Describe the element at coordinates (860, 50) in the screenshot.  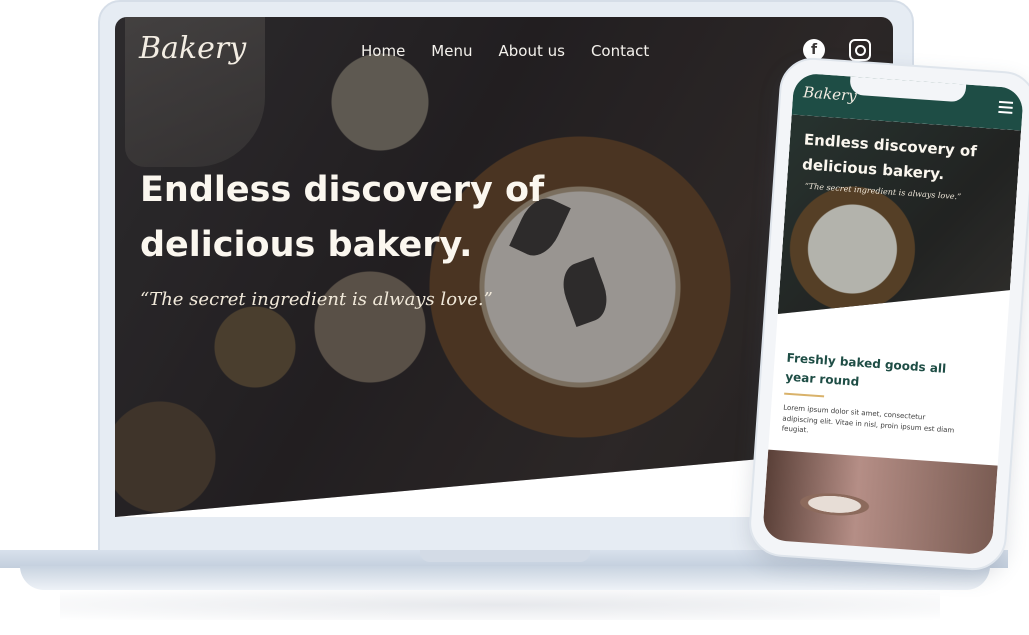
I see `instagram-icon` at that location.